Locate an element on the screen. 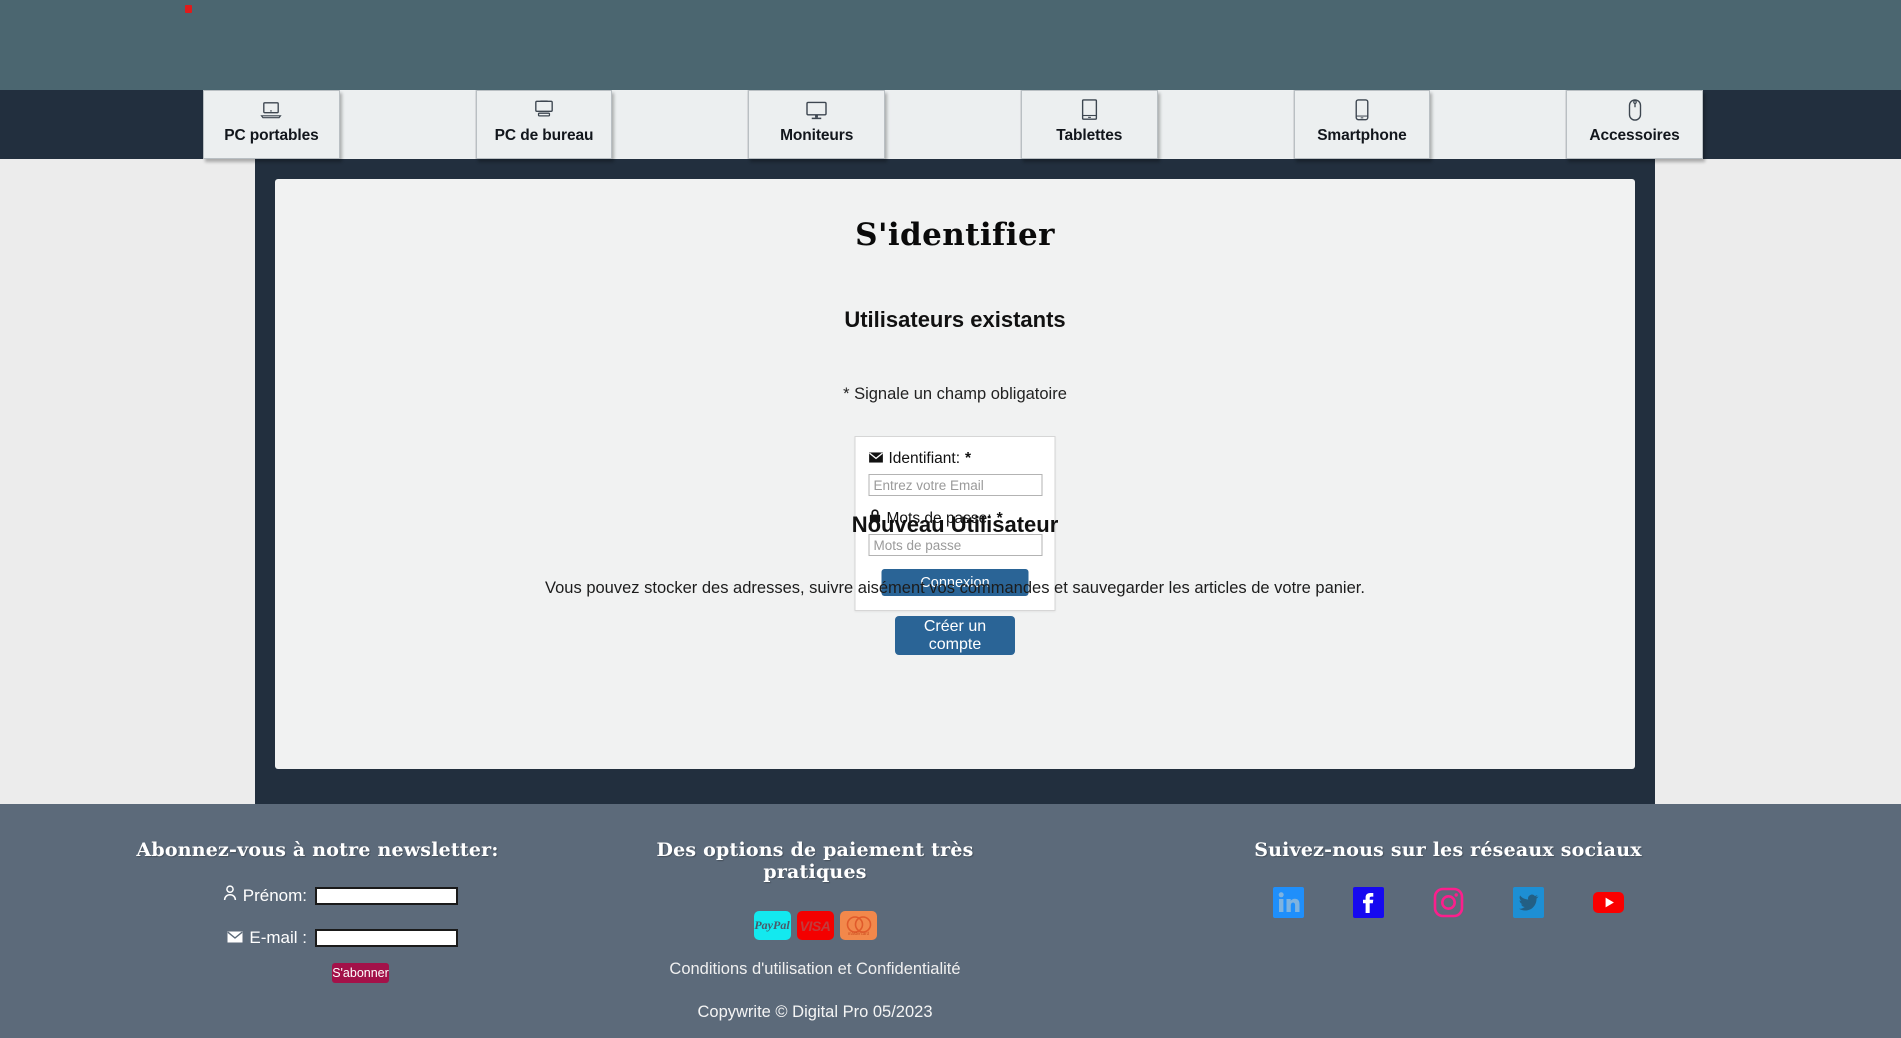 The height and width of the screenshot is (1038, 1901). payment-cards: PayPal VISA mastercard is located at coordinates (815, 925).